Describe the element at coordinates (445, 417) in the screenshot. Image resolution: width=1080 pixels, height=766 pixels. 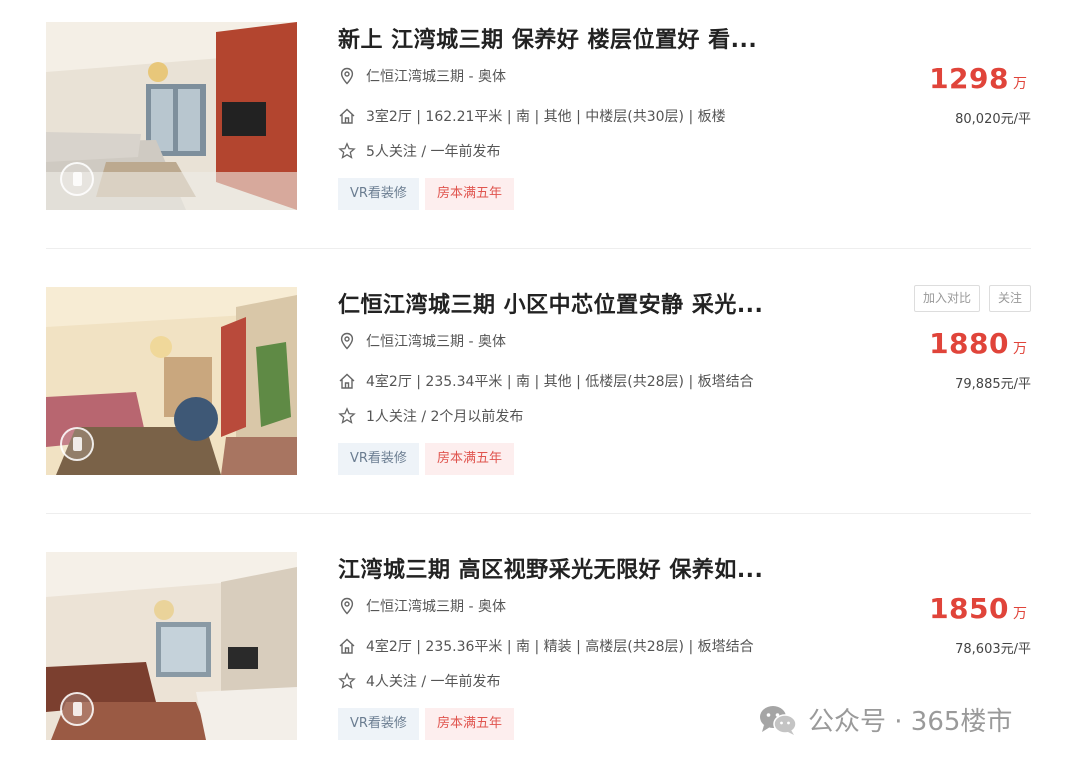
I see `follow-text: 1人关注 / 2个月以前发布` at that location.